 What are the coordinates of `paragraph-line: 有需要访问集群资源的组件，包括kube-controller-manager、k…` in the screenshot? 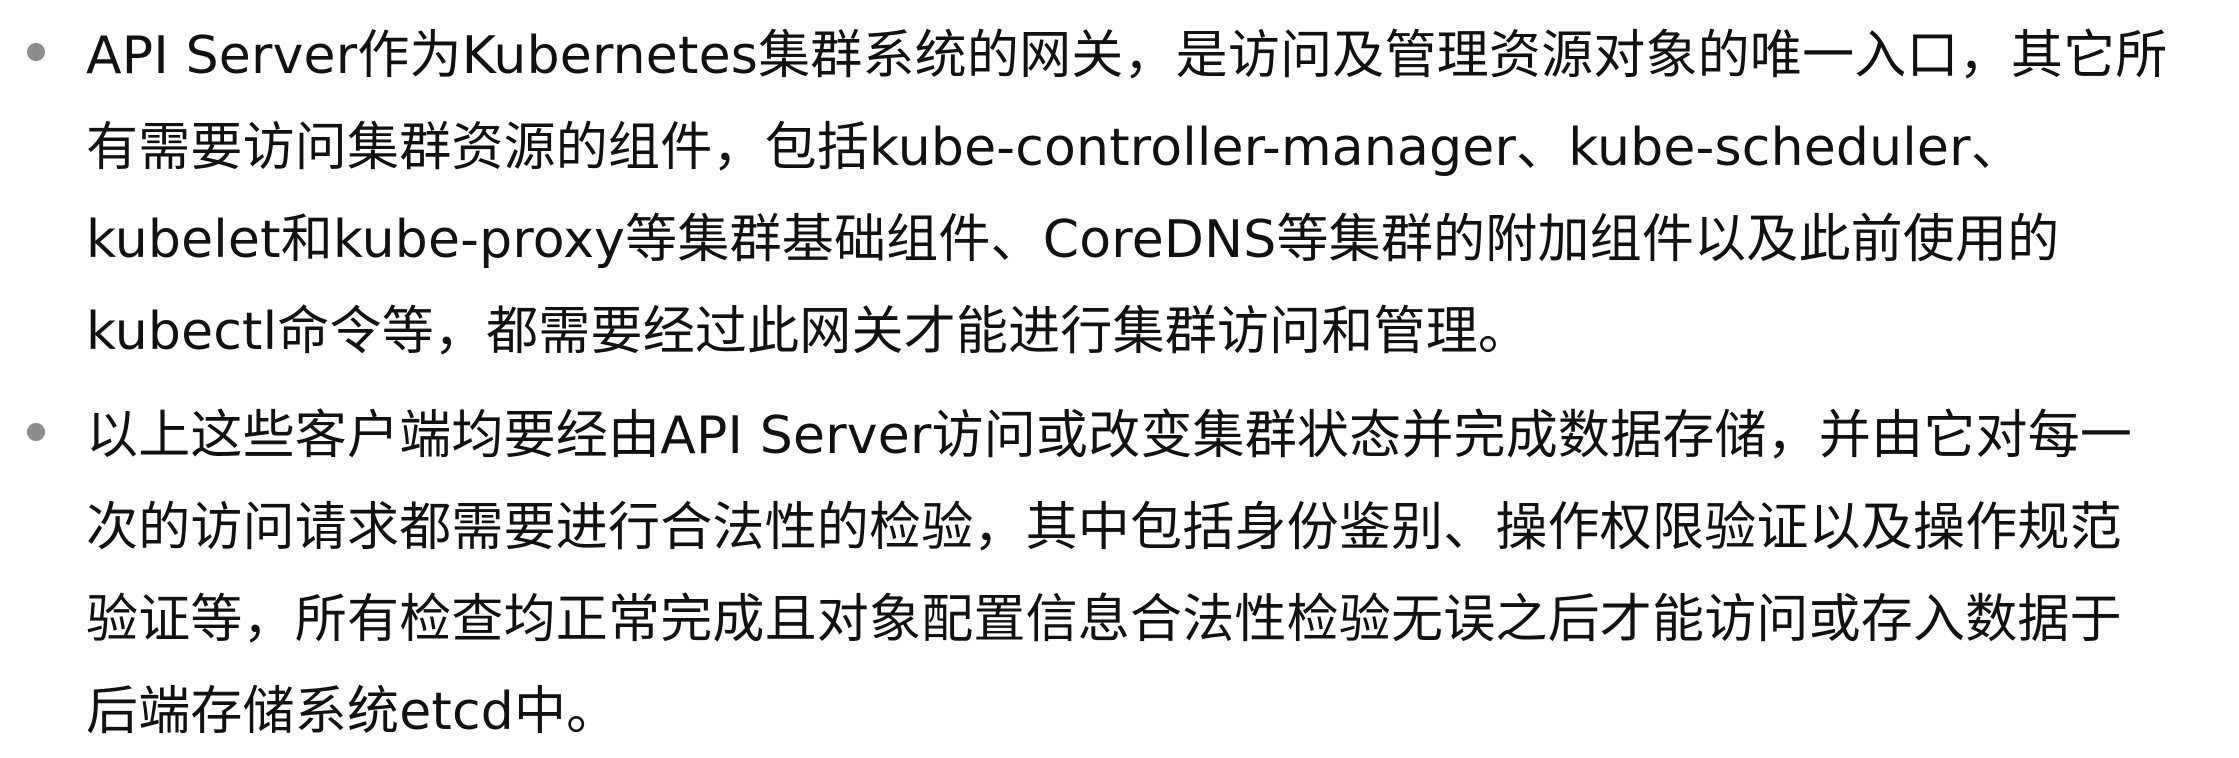 It's located at (1054, 148).